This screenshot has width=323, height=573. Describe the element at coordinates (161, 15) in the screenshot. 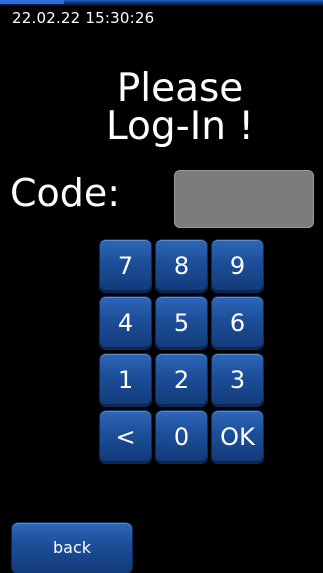

I see `status-bar: 22.02.22 15:30:26` at that location.